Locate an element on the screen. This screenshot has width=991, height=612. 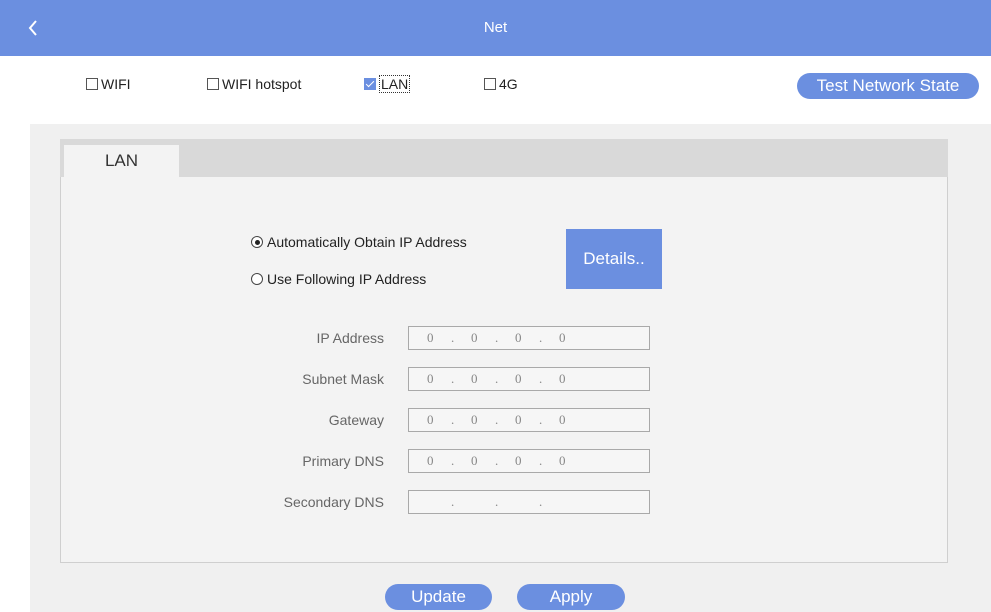
field-label-gateway: Gateway is located at coordinates (356, 420).